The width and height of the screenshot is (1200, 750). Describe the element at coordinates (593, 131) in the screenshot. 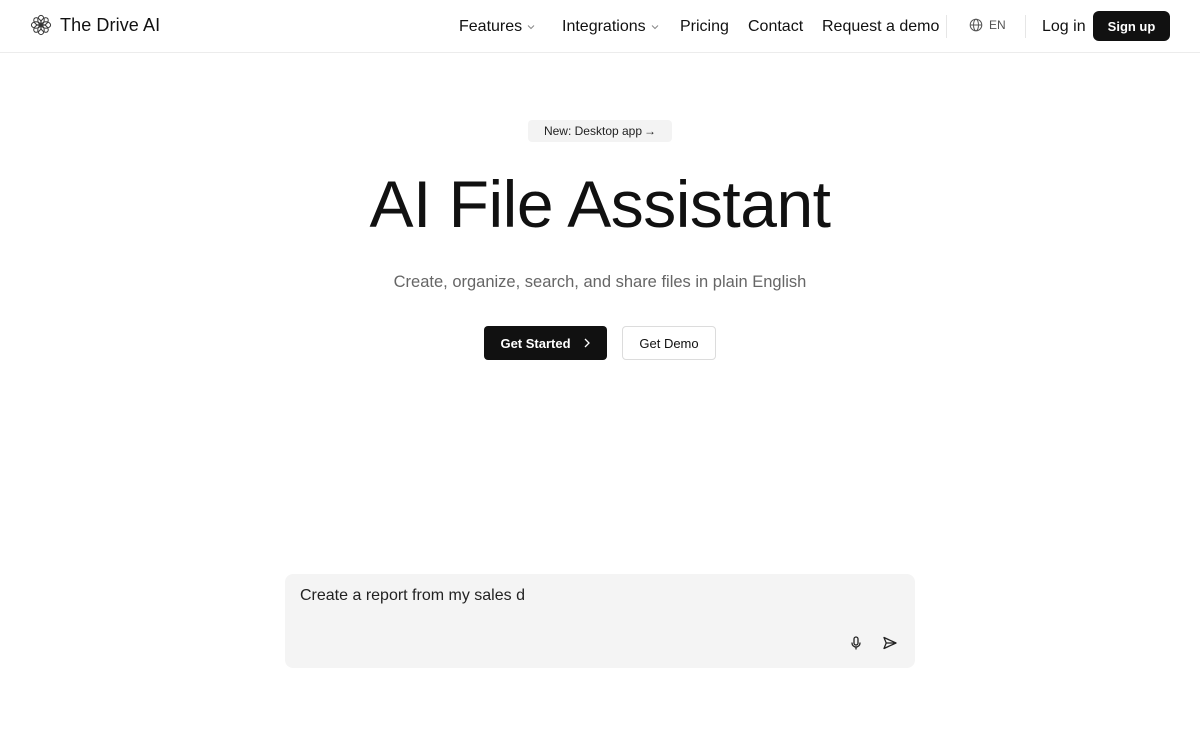

I see `badge-label: New: Desktop app` at that location.